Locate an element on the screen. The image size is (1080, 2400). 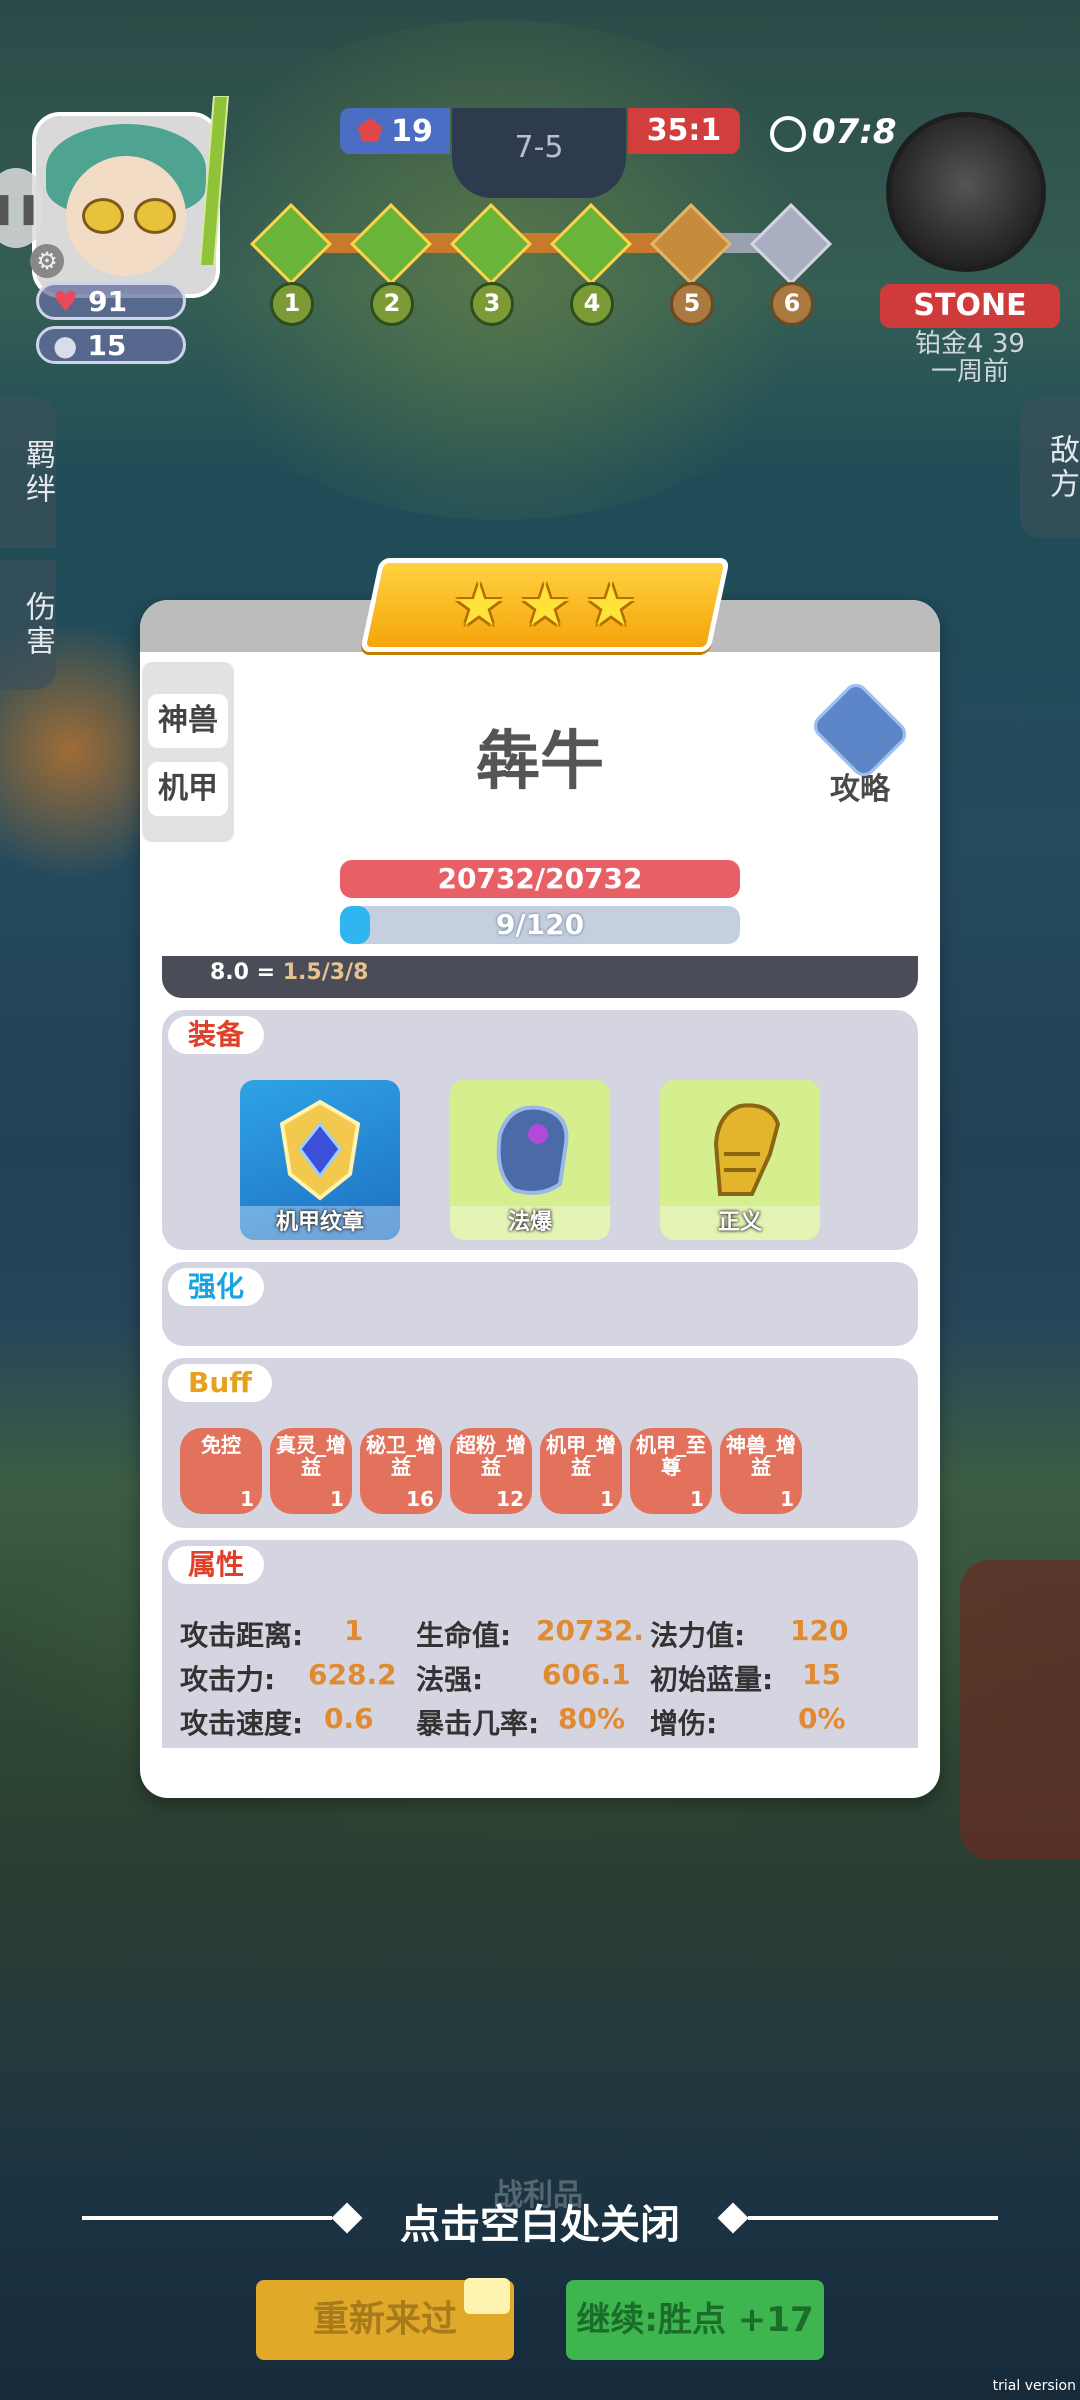
trait-tags: 神兽 机甲 is located at coordinates (188, 752).